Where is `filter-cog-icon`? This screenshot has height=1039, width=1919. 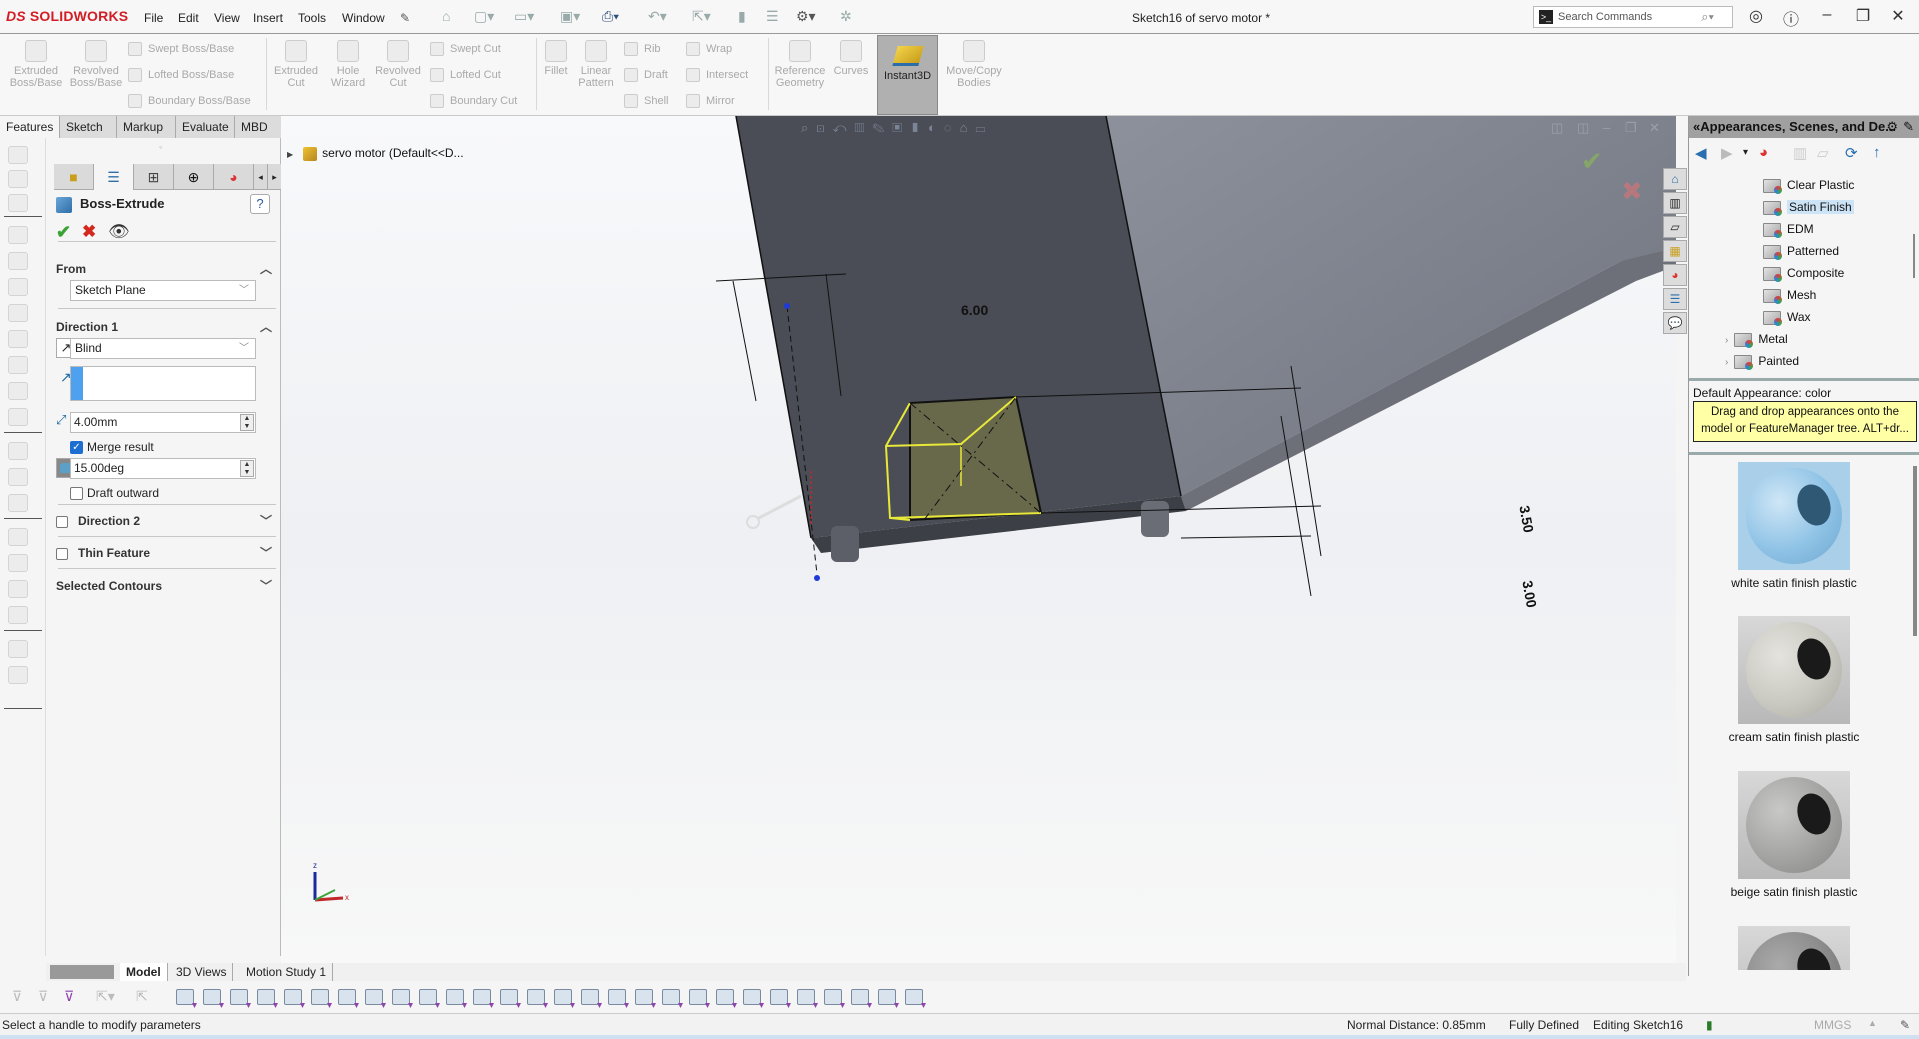 filter-cog-icon is located at coordinates (779, 997).